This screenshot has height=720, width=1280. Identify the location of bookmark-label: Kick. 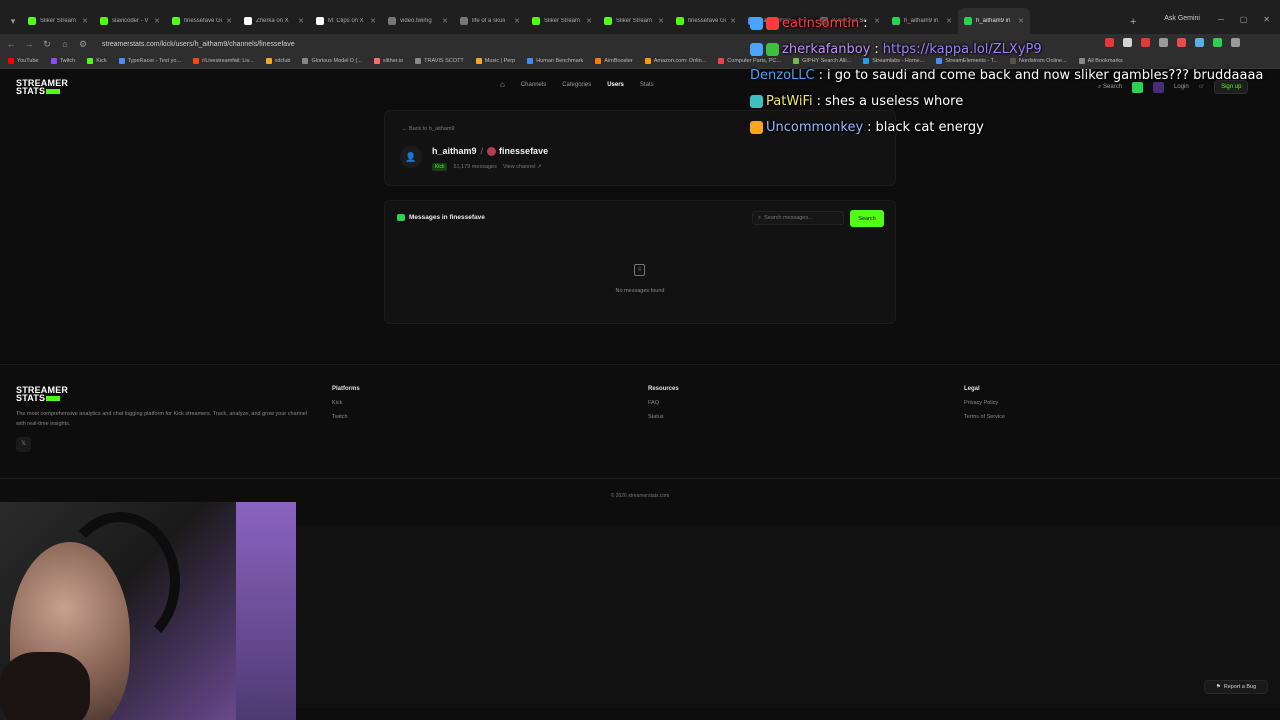
(101, 61).